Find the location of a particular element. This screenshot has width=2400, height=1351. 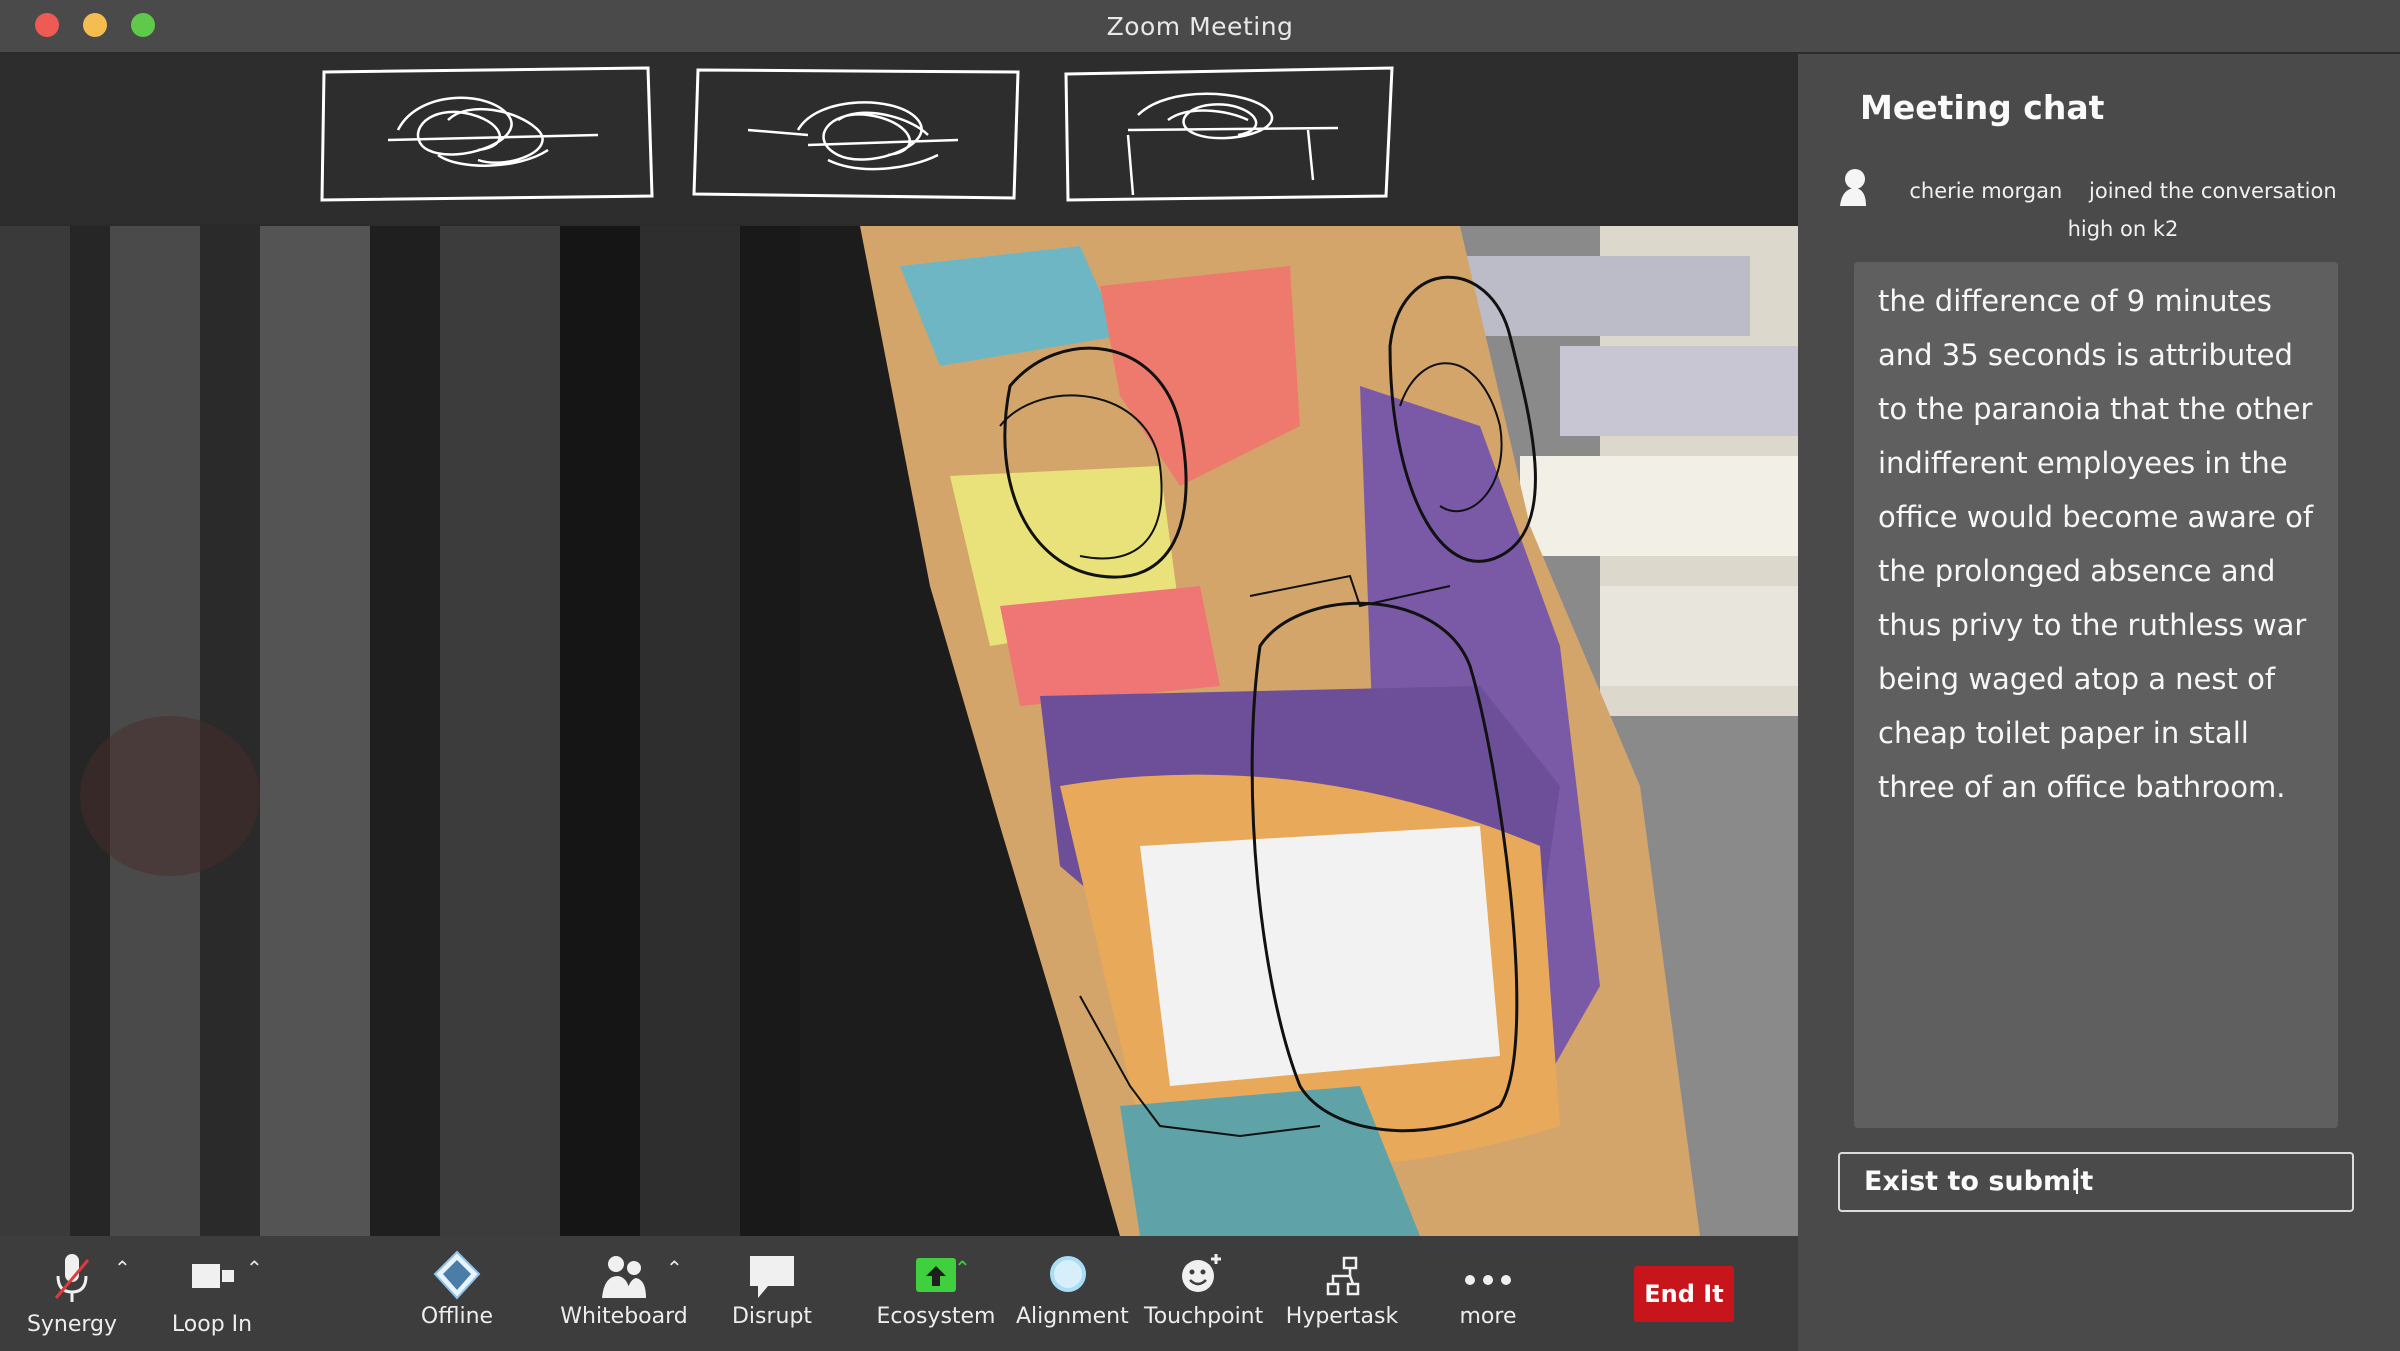

synergy-button: Synergy is located at coordinates (72, 1293).